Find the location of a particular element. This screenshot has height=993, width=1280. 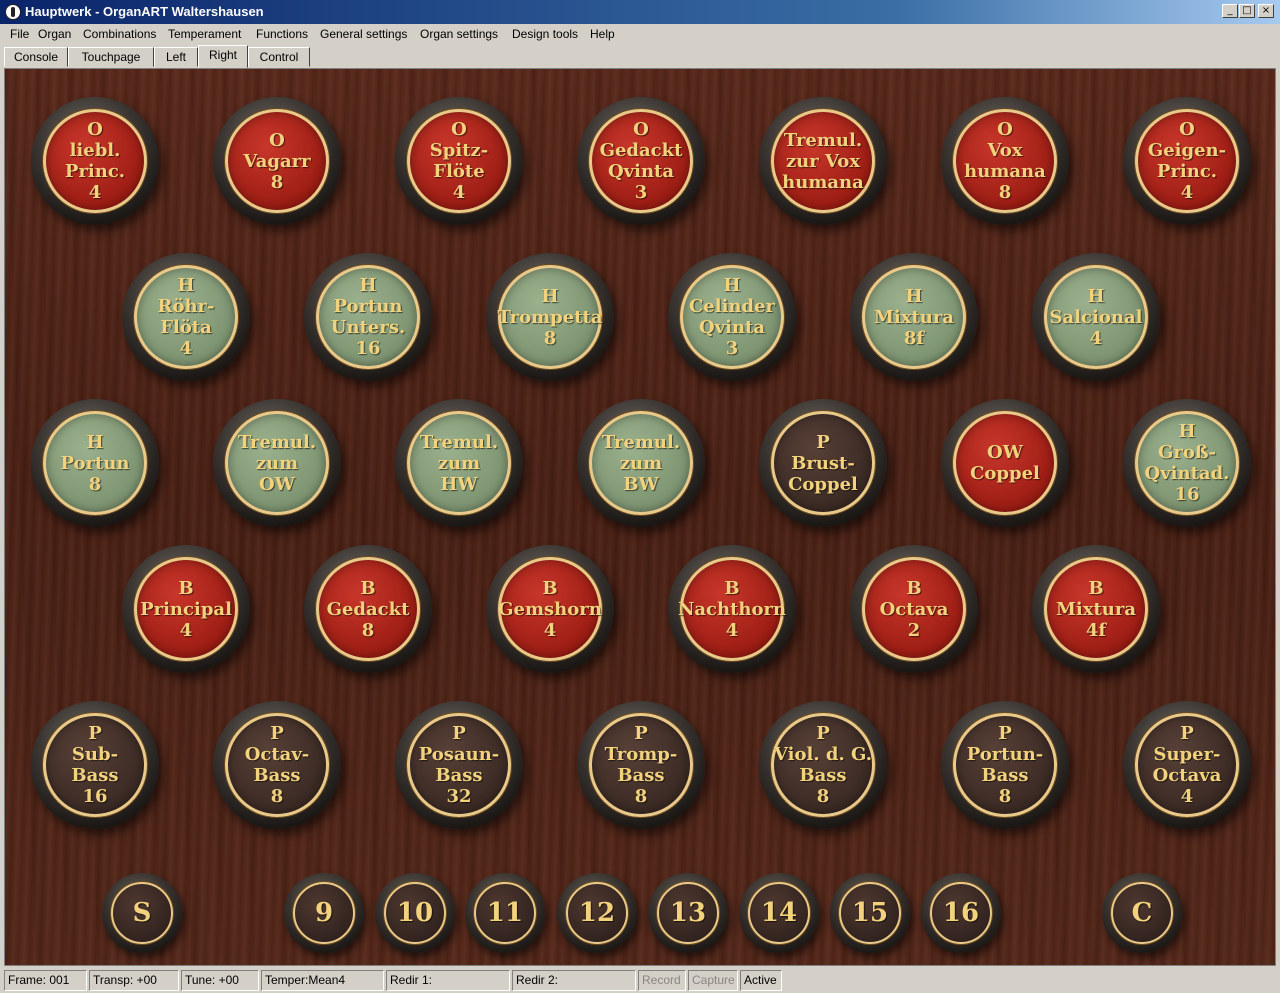

piston-12-button: 12 is located at coordinates (597, 913).